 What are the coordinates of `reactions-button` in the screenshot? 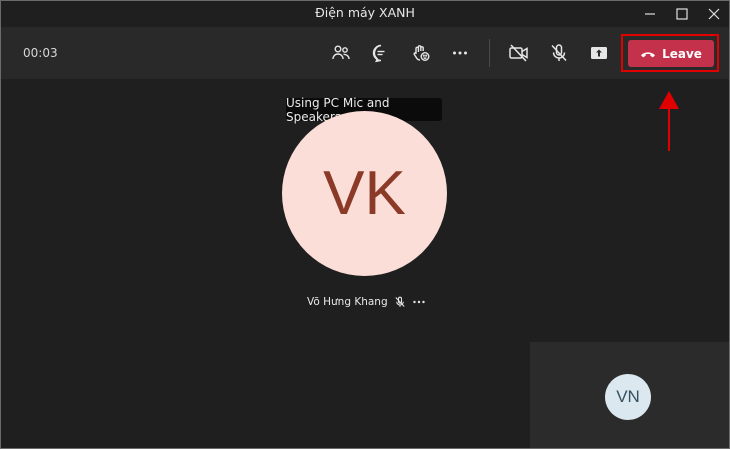 It's located at (421, 53).